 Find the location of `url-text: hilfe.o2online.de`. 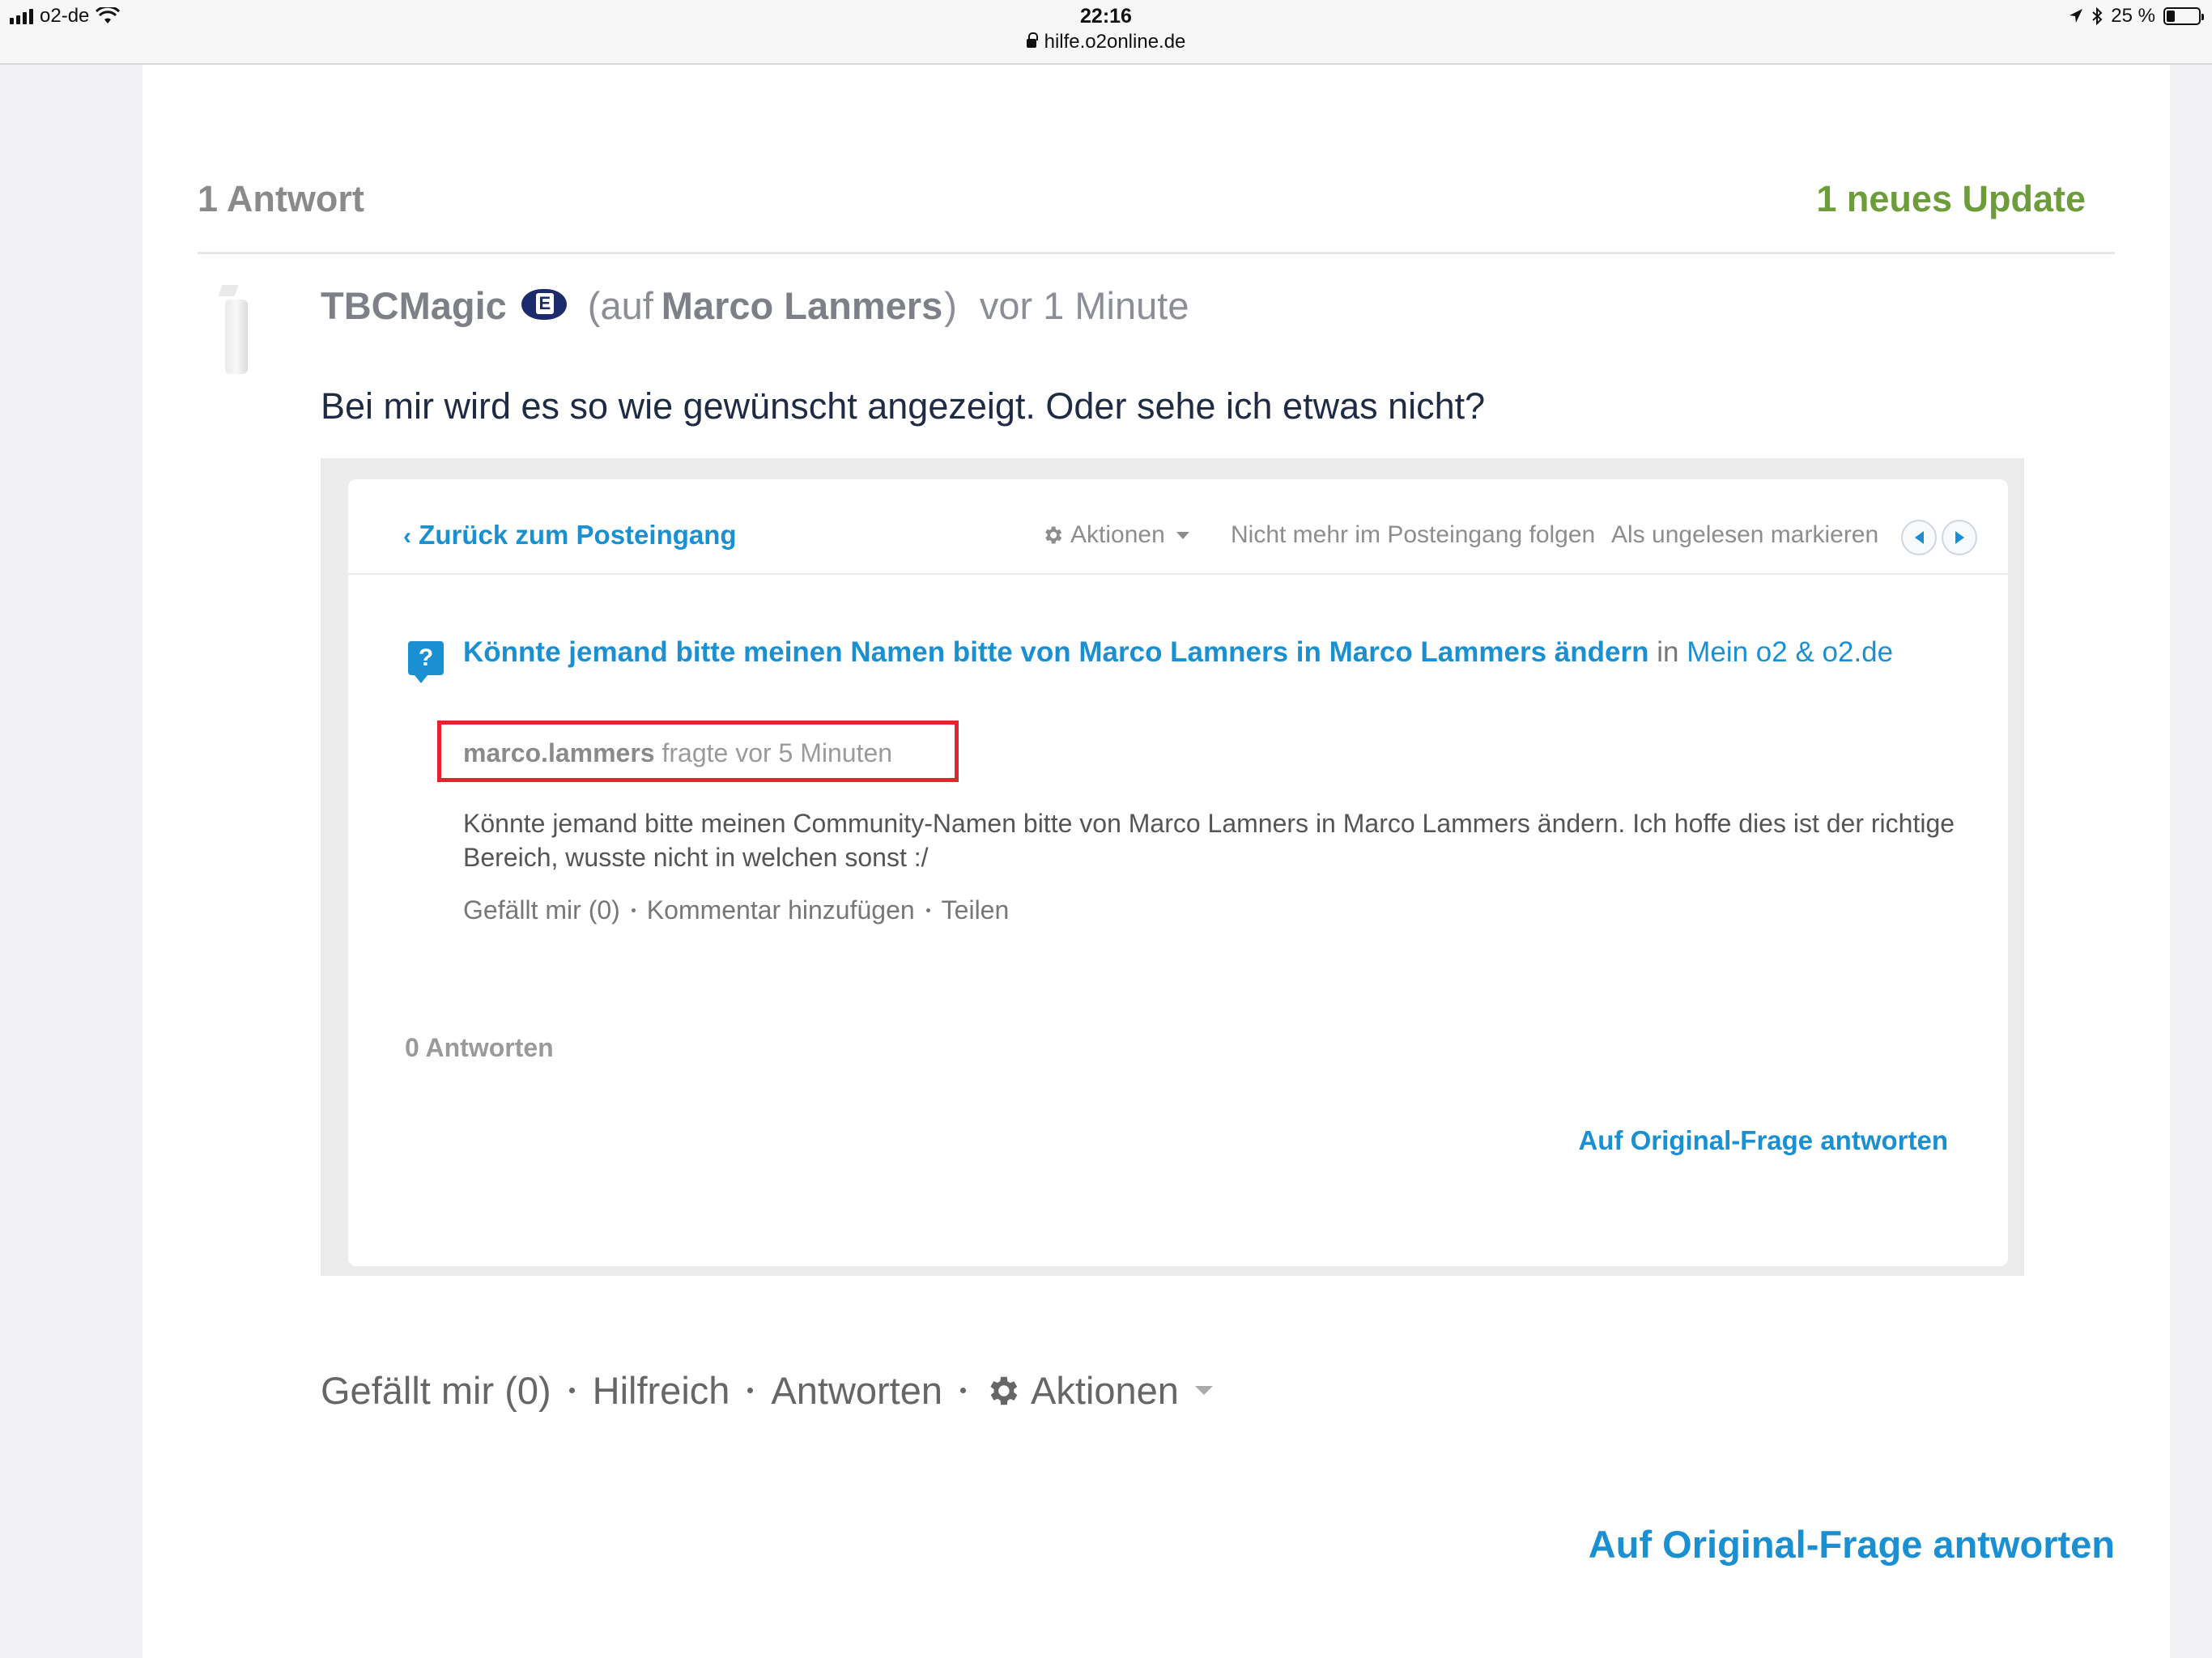

url-text: hilfe.o2online.de is located at coordinates (1115, 42).